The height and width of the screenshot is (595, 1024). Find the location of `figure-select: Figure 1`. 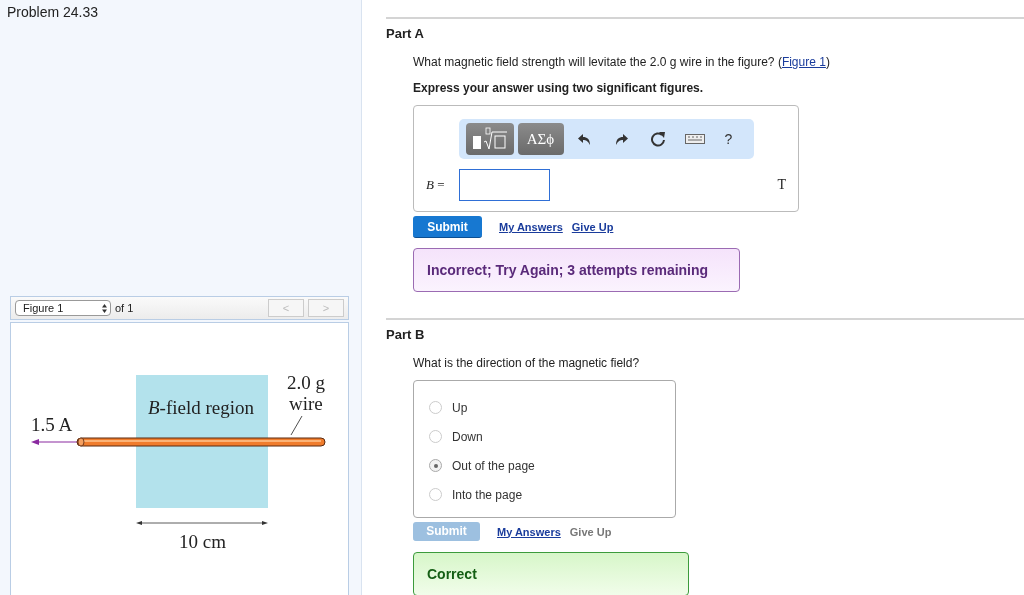

figure-select: Figure 1 is located at coordinates (63, 308).